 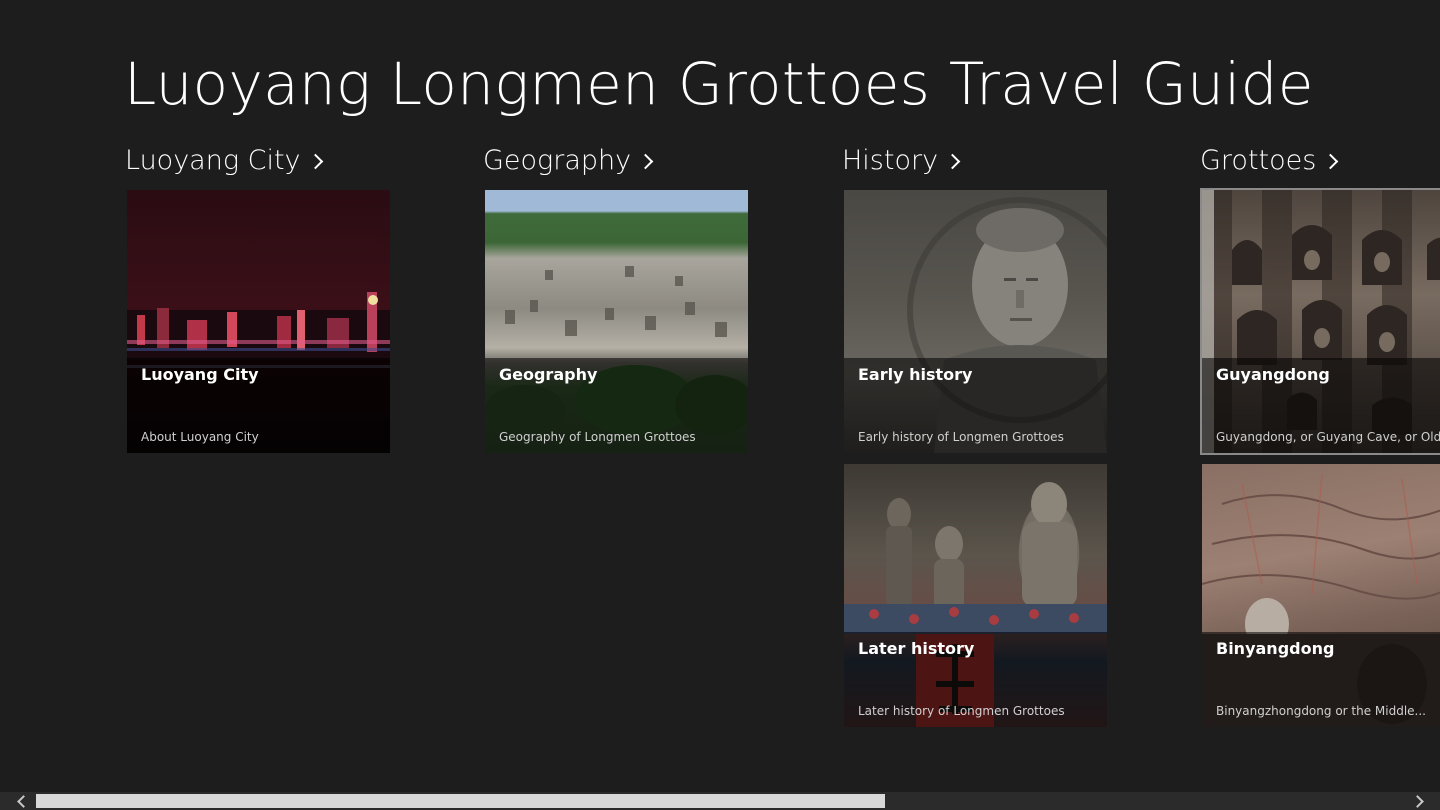 I want to click on group-history: History, so click(x=901, y=160).